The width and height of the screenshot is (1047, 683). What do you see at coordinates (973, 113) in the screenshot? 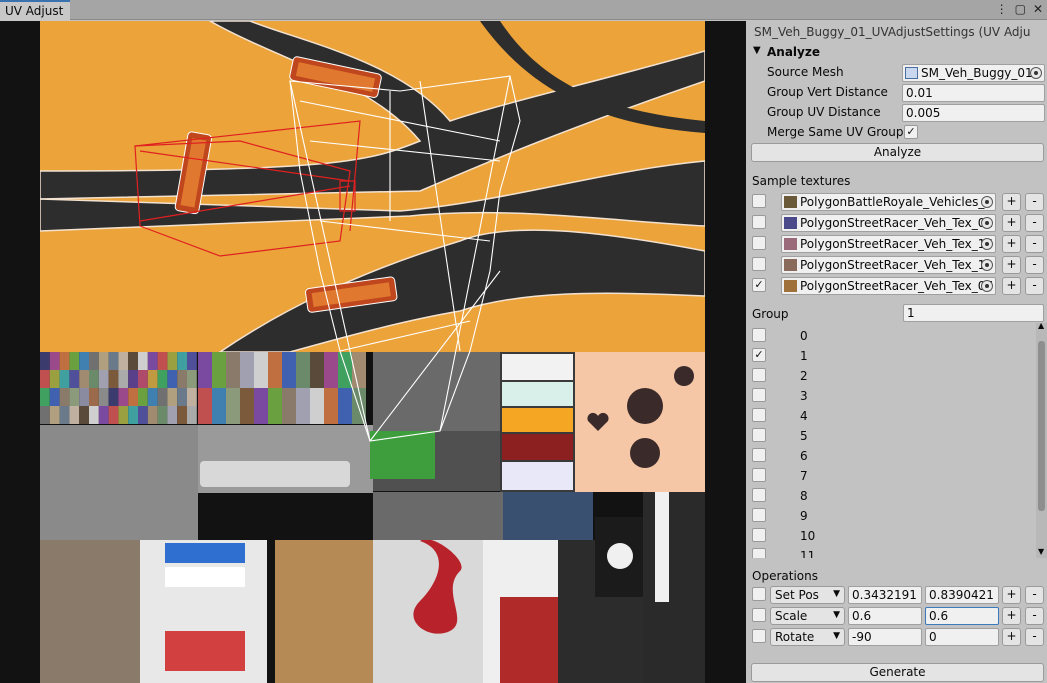
I see `group-uv-distance-input: 0.005` at bounding box center [973, 113].